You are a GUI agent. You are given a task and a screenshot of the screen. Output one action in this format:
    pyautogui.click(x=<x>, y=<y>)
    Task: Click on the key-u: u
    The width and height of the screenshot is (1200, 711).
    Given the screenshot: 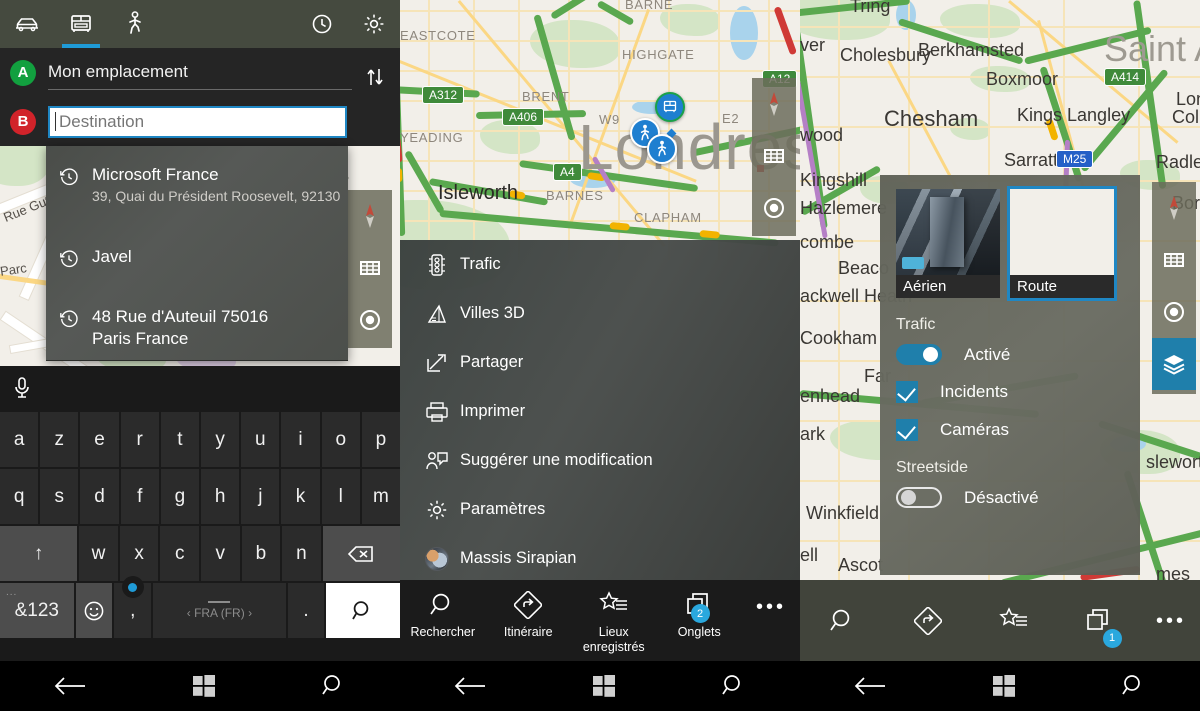 What is the action you would take?
    pyautogui.click(x=260, y=439)
    